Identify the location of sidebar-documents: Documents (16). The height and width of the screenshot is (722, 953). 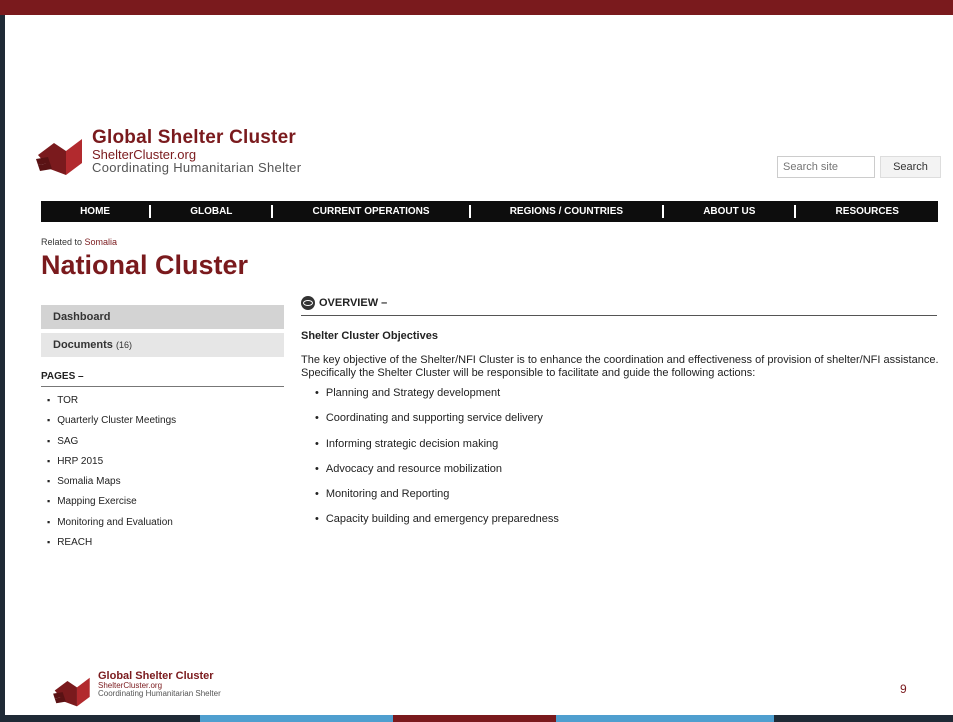
(162, 345).